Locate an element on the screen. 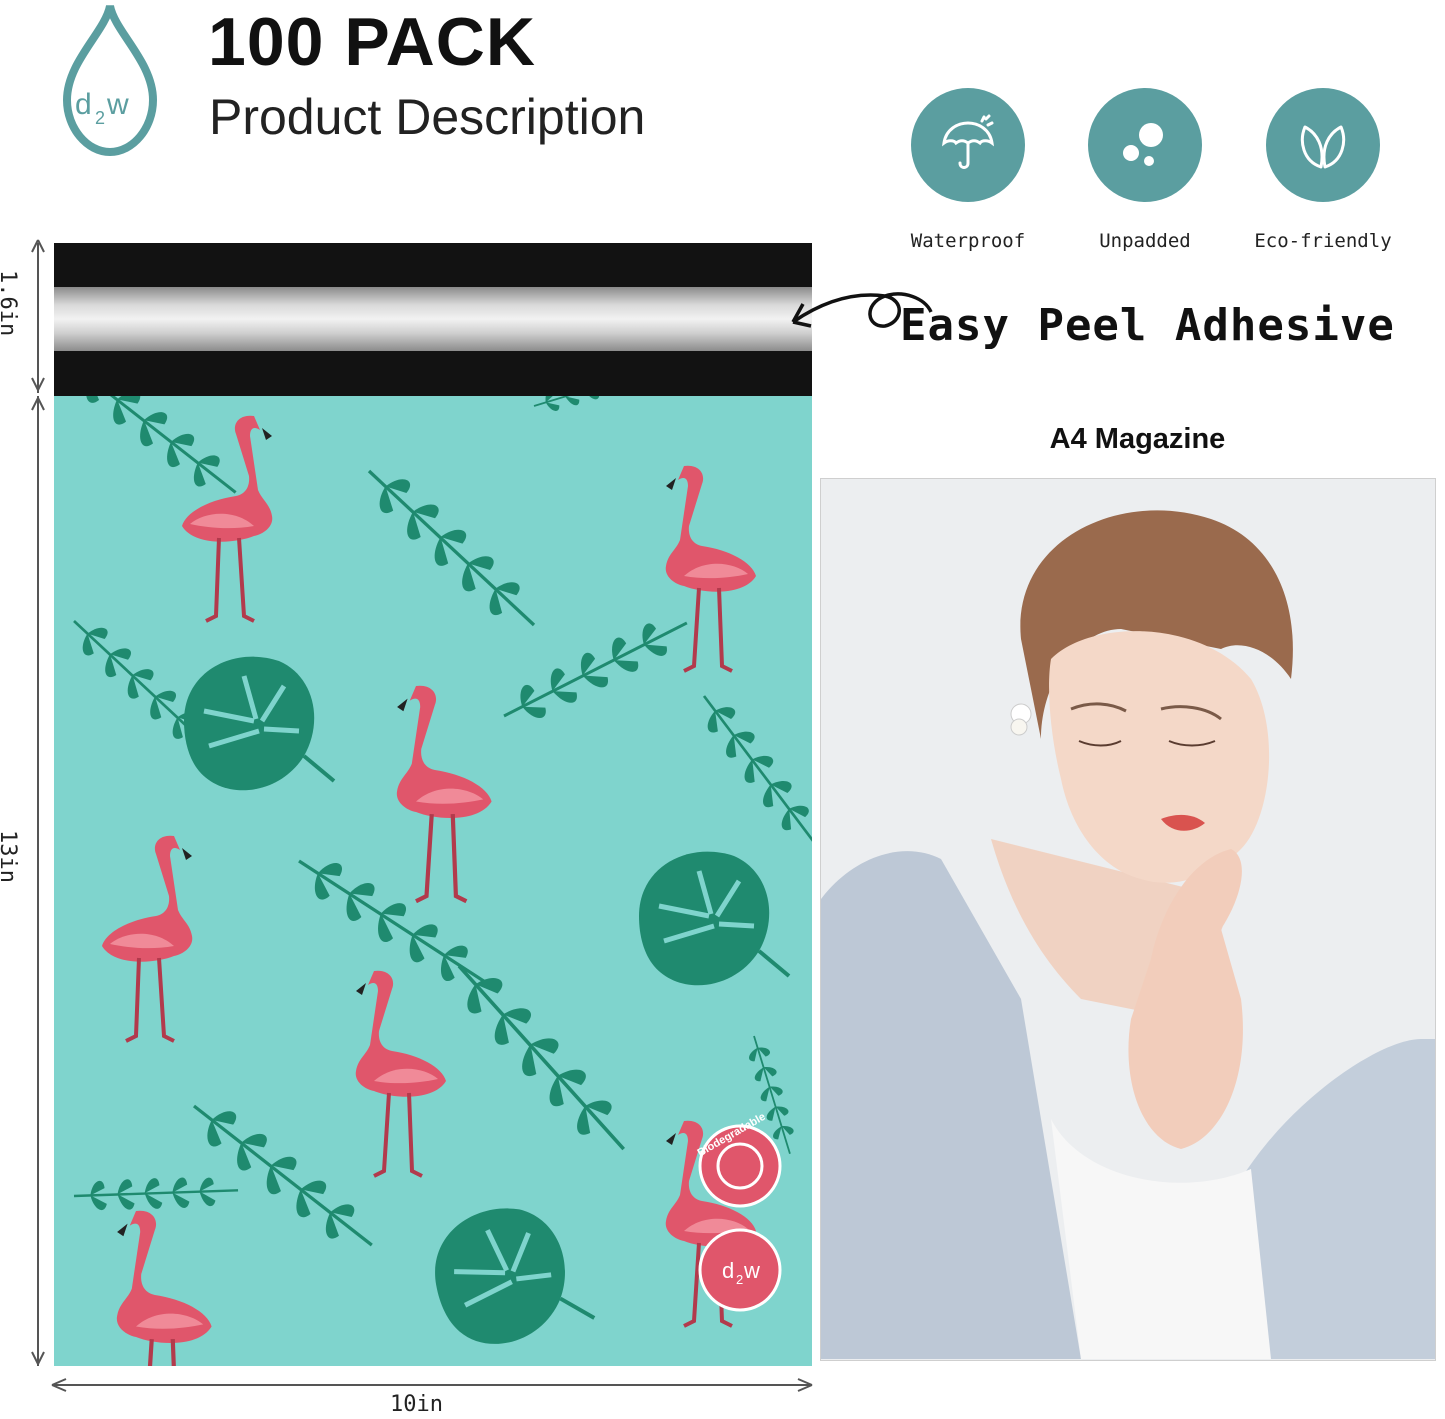 This screenshot has width=1445, height=1419. bubbles-icon is located at coordinates (1145, 145).